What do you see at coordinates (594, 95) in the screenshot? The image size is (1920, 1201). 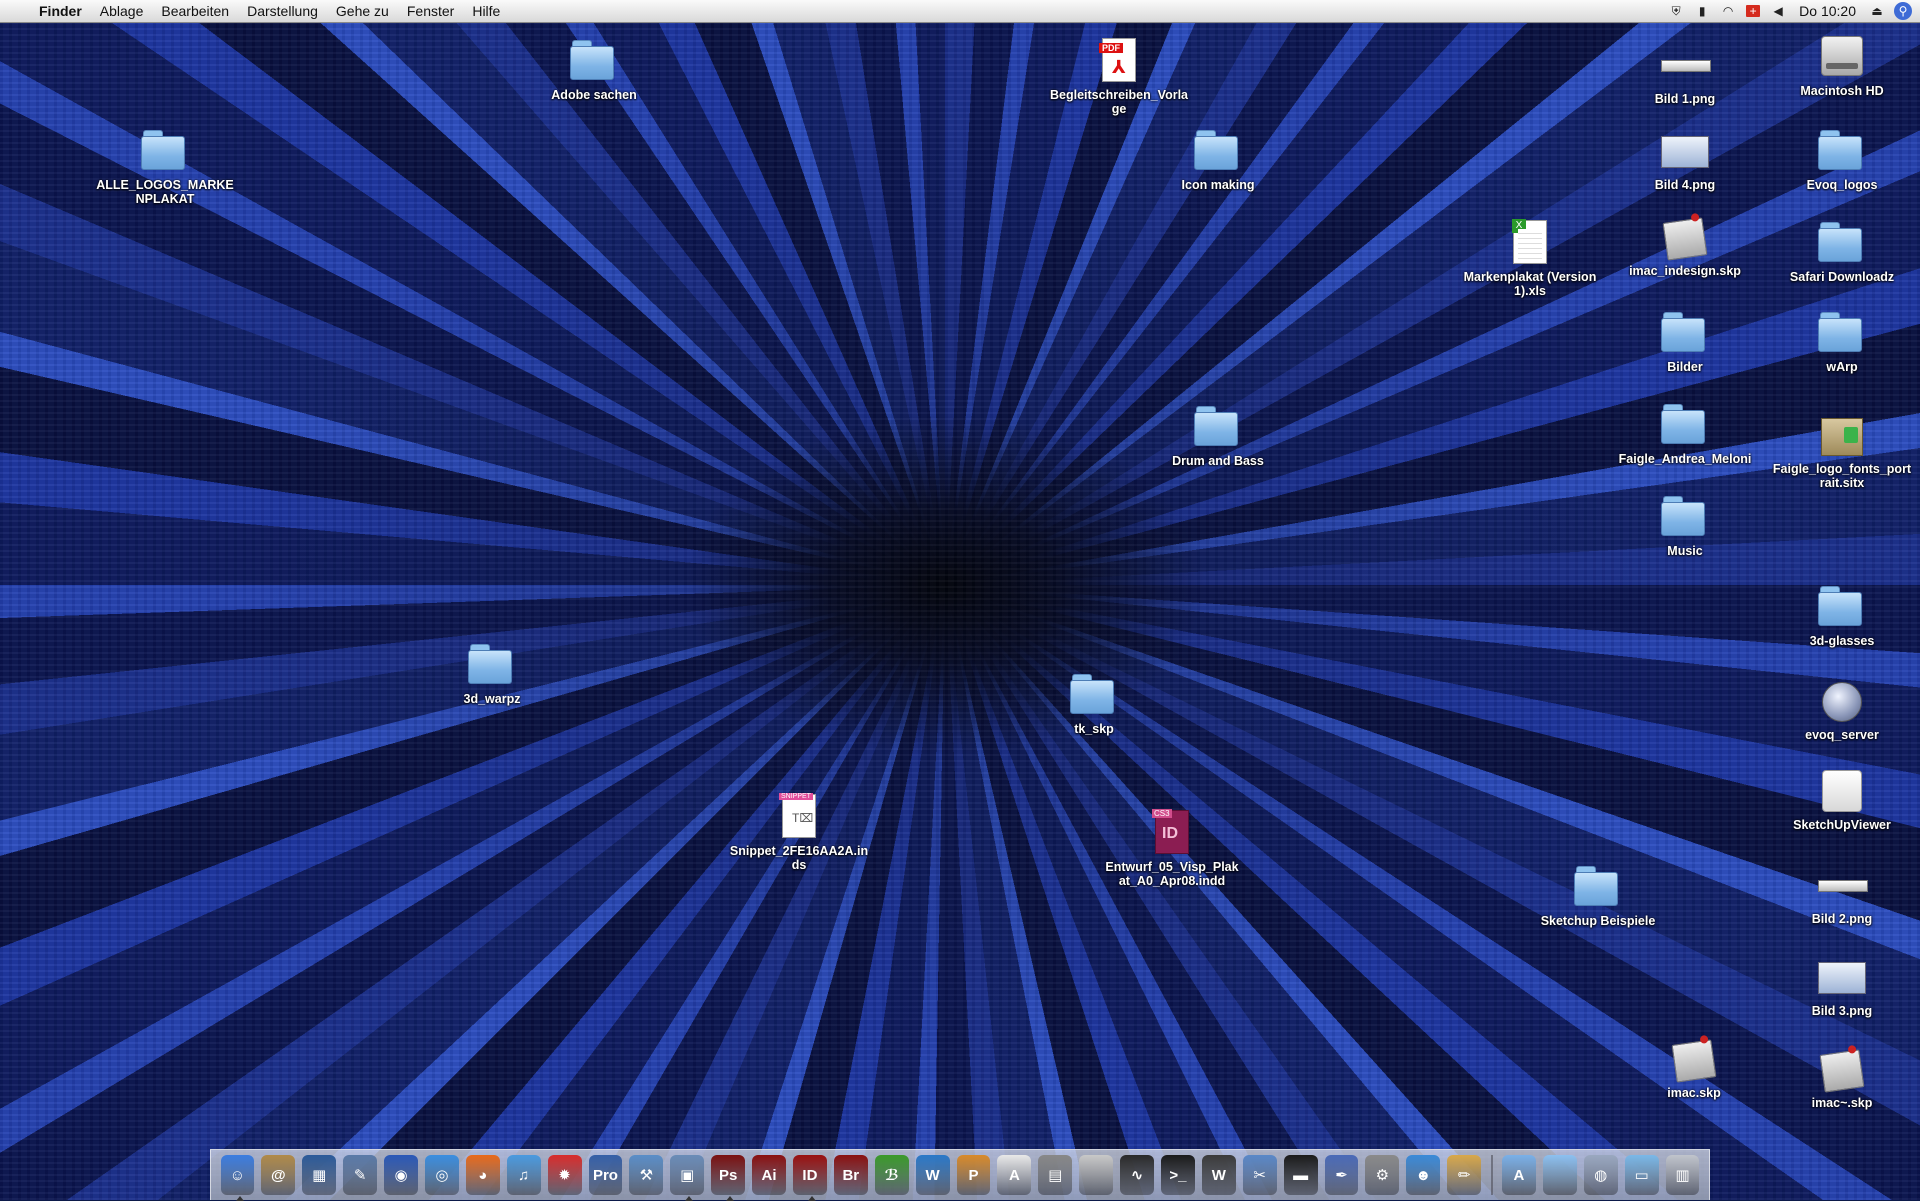 I see `item-label: Adobe sachen` at bounding box center [594, 95].